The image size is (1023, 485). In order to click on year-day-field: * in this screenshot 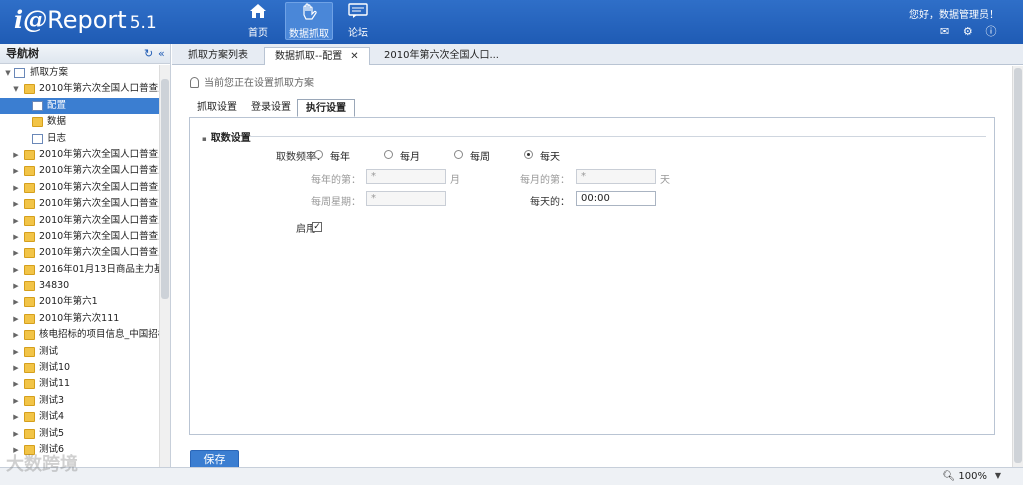, I will do `click(406, 176)`.